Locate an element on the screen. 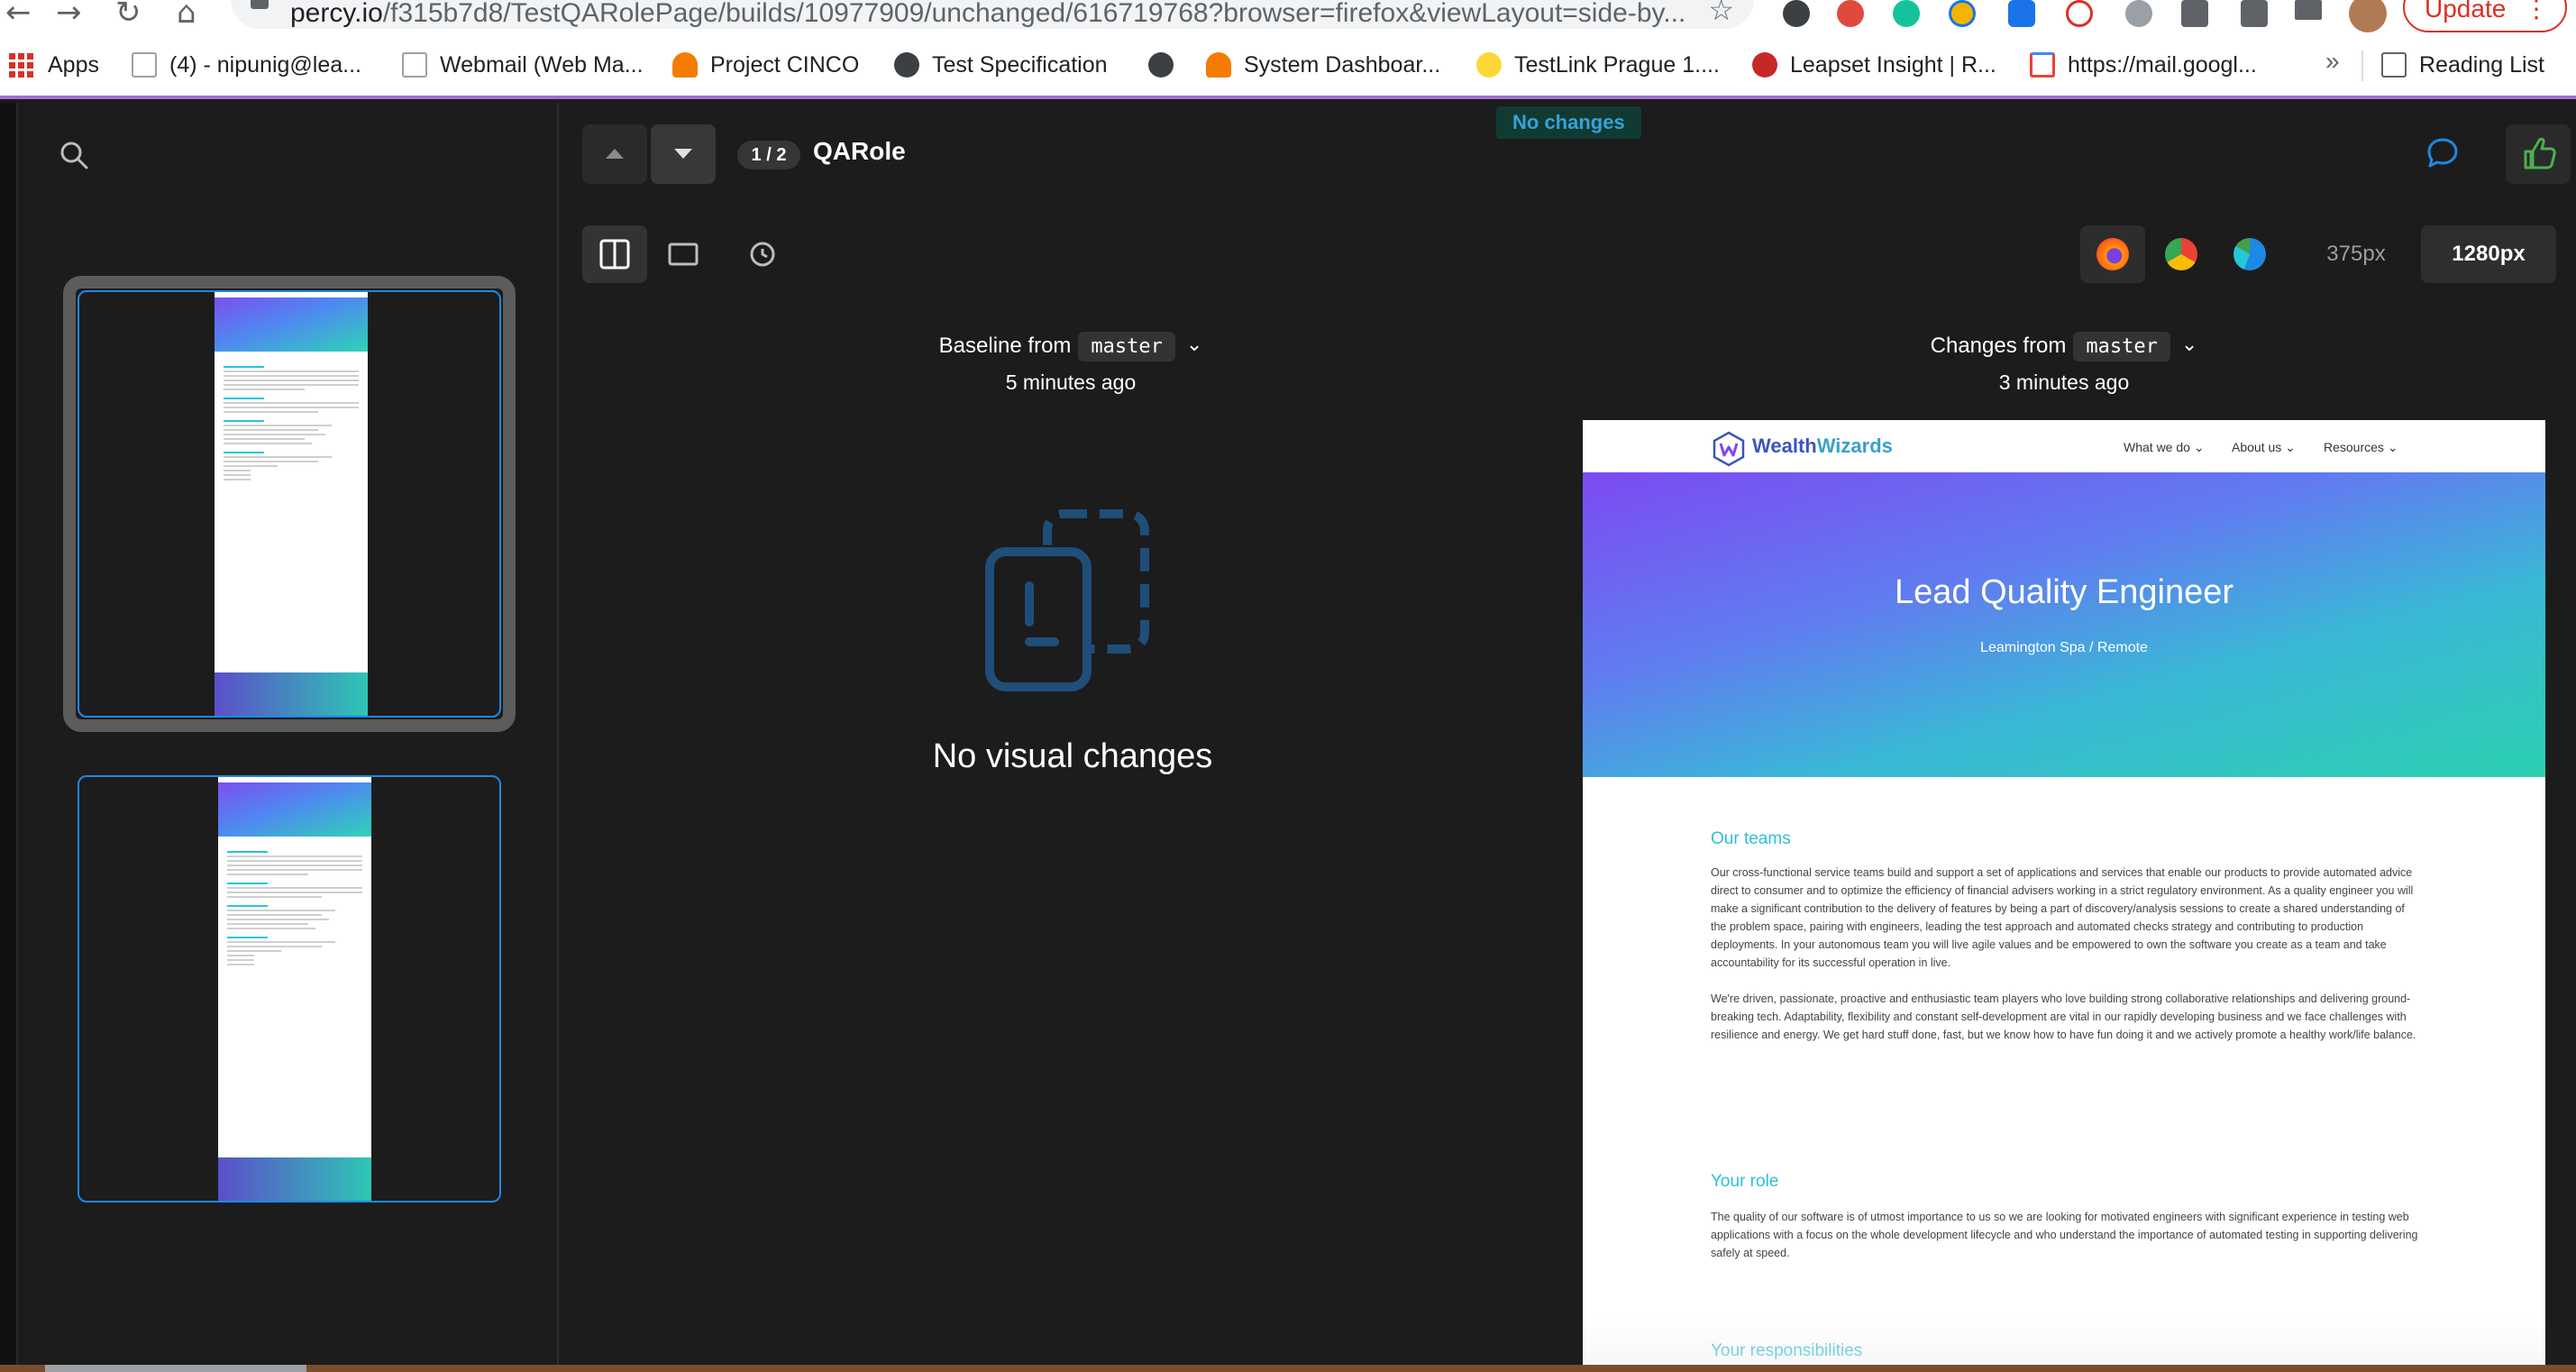 The width and height of the screenshot is (2576, 1372). url-host: percy.io is located at coordinates (336, 14).